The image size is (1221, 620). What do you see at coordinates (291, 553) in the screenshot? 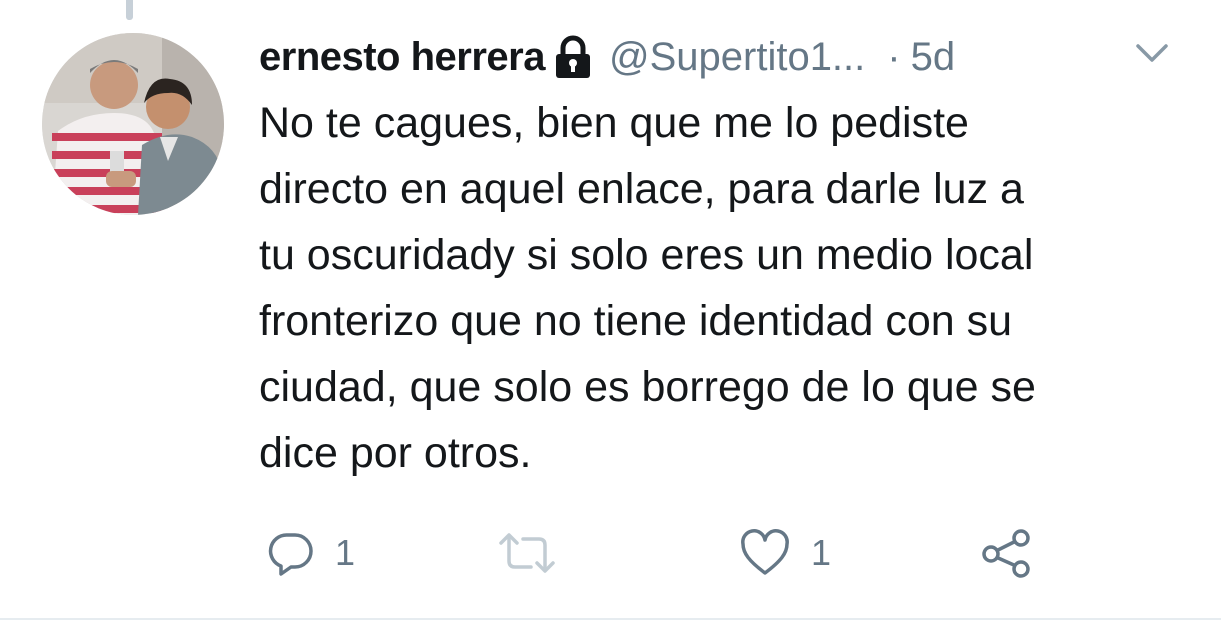
I see `reply-icon` at bounding box center [291, 553].